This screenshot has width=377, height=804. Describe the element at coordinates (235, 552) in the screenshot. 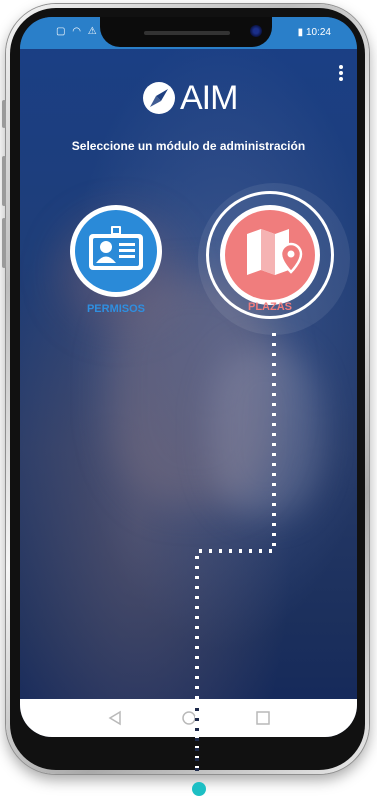

I see `callout-dotted-line` at that location.